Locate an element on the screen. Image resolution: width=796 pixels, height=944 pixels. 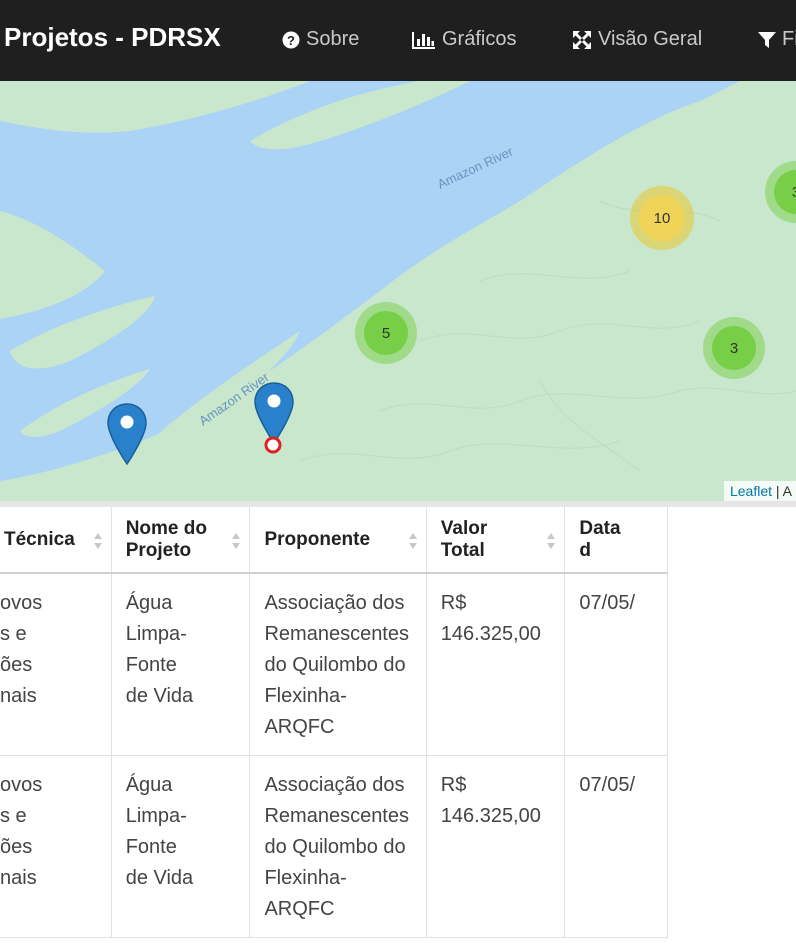
cluster-count: 5 is located at coordinates (386, 333).